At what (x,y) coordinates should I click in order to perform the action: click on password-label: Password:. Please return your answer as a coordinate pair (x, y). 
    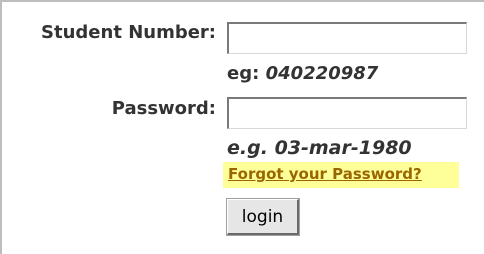
    Looking at the image, I should click on (163, 108).